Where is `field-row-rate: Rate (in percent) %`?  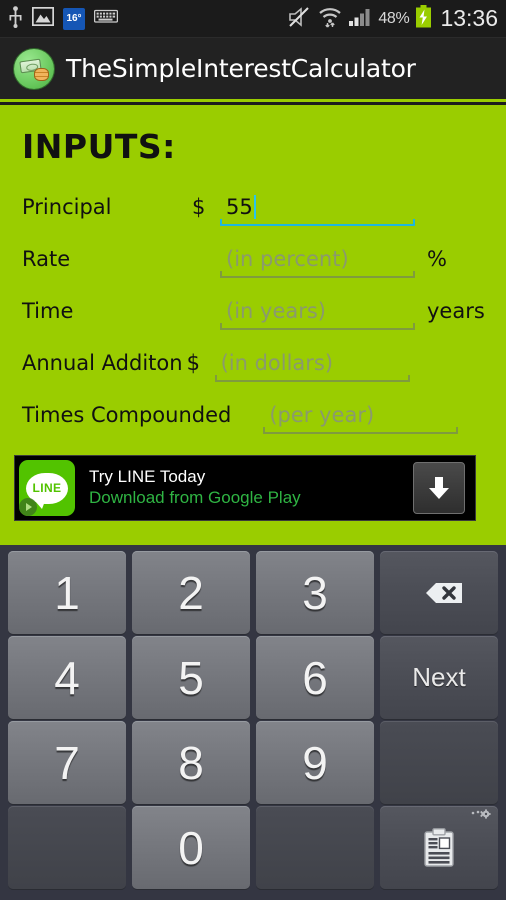 field-row-rate: Rate (in percent) % is located at coordinates (253, 270).